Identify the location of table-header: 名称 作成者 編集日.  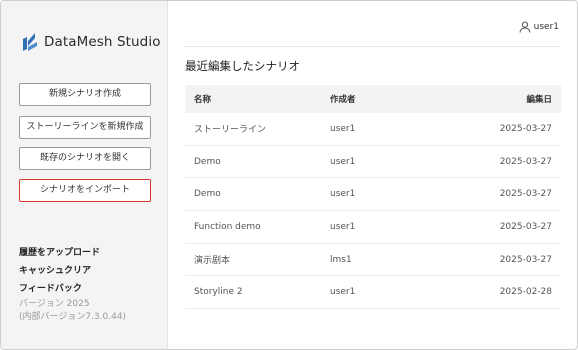
(373, 99).